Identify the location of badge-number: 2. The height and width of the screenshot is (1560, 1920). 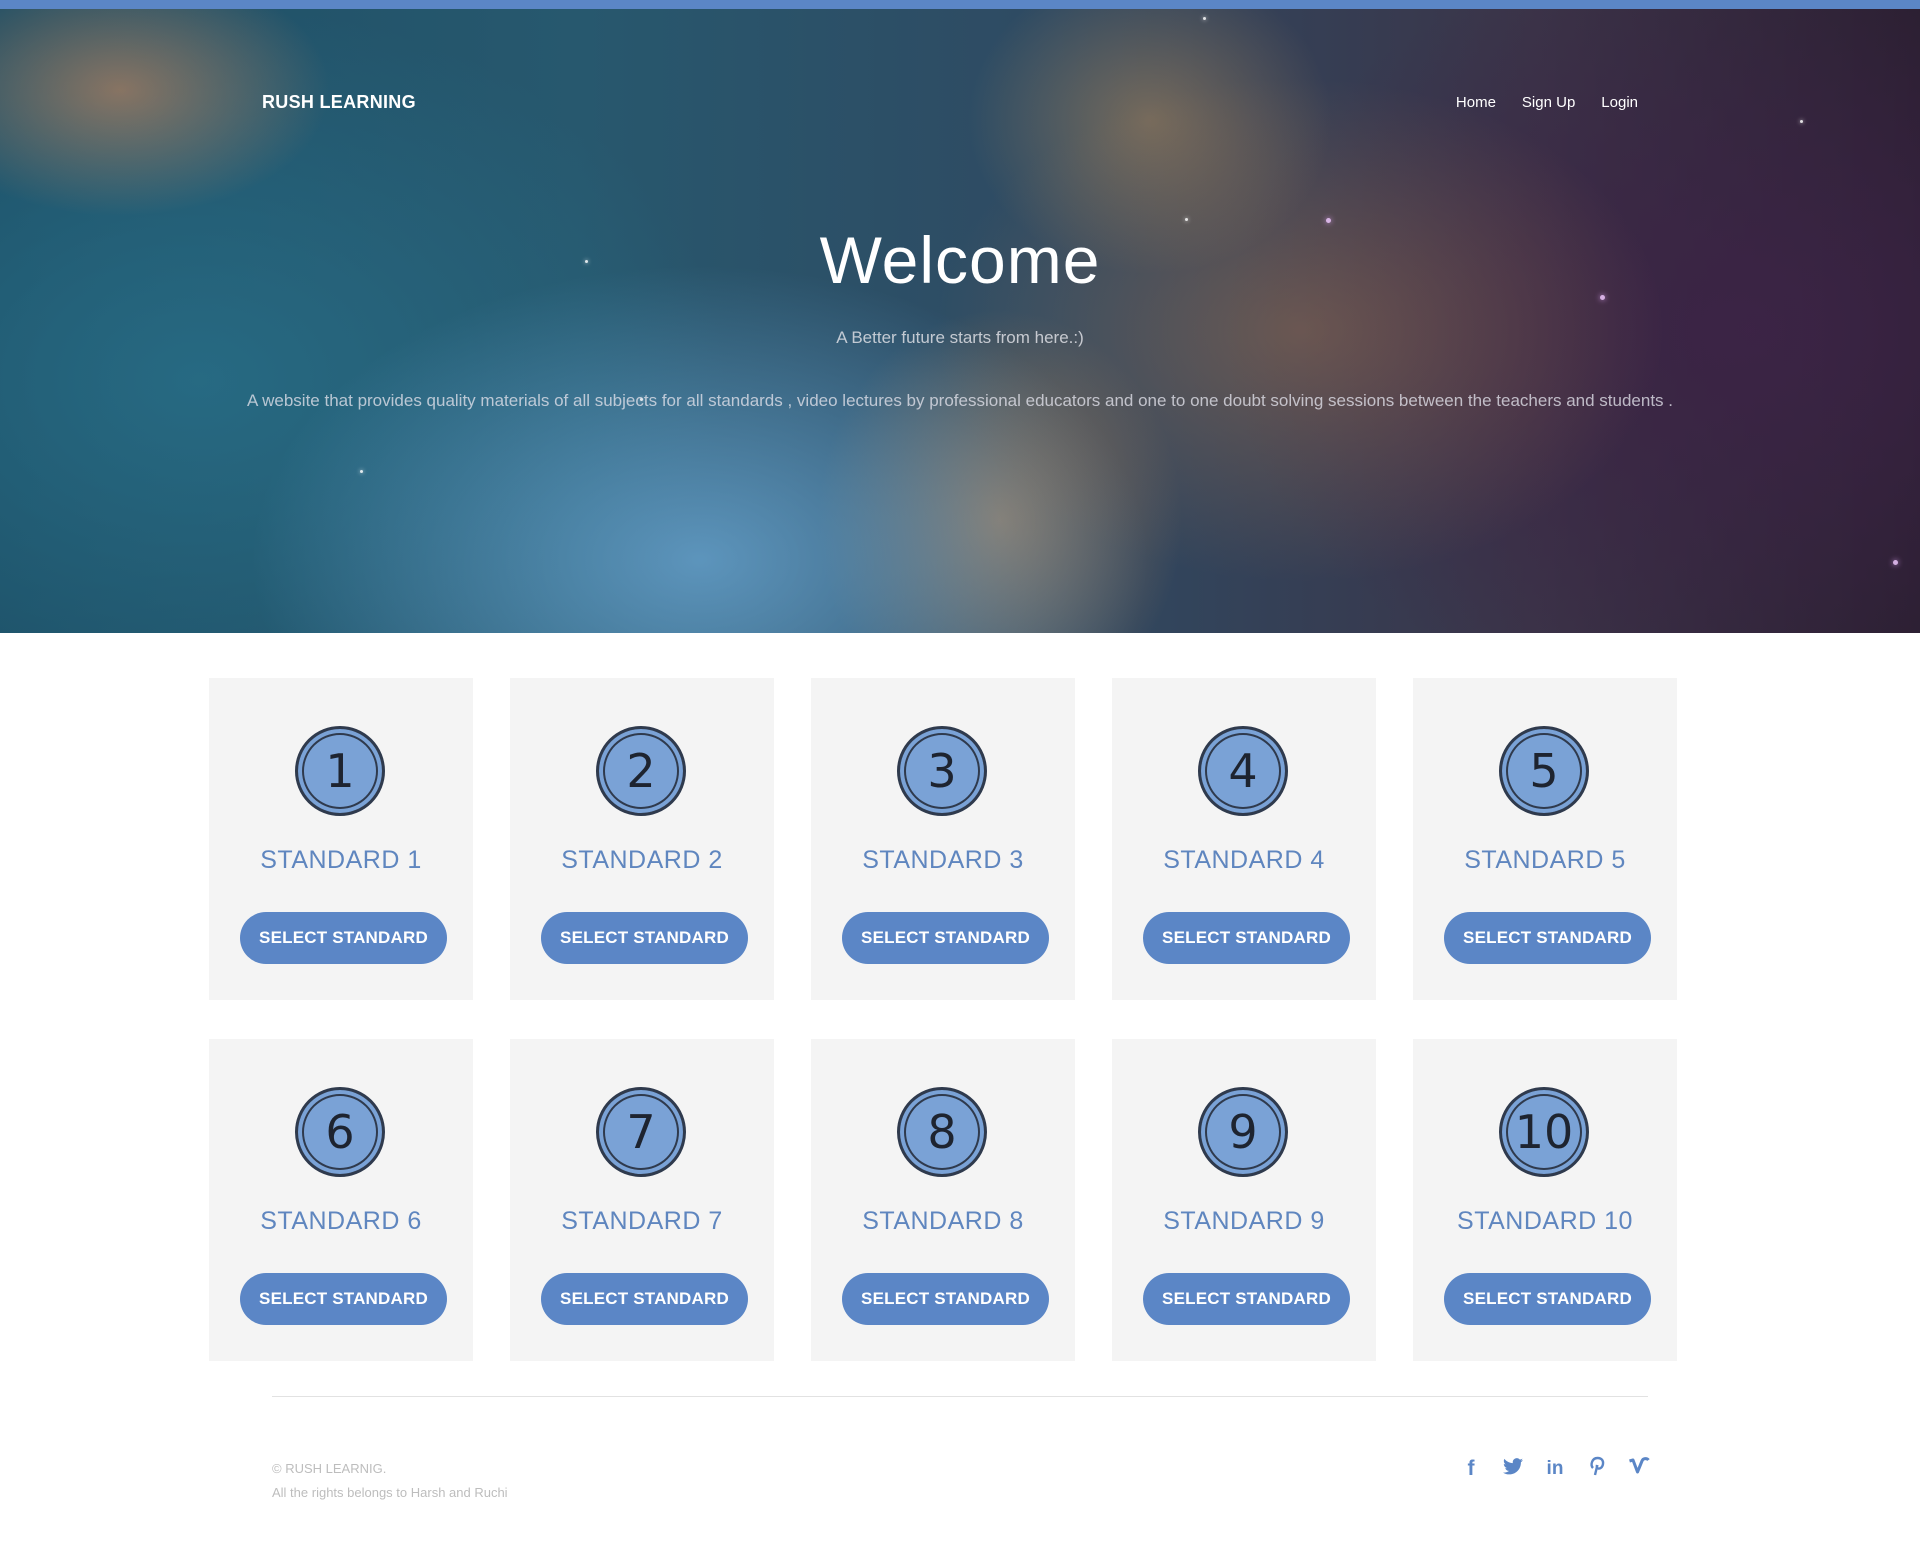
(641, 771).